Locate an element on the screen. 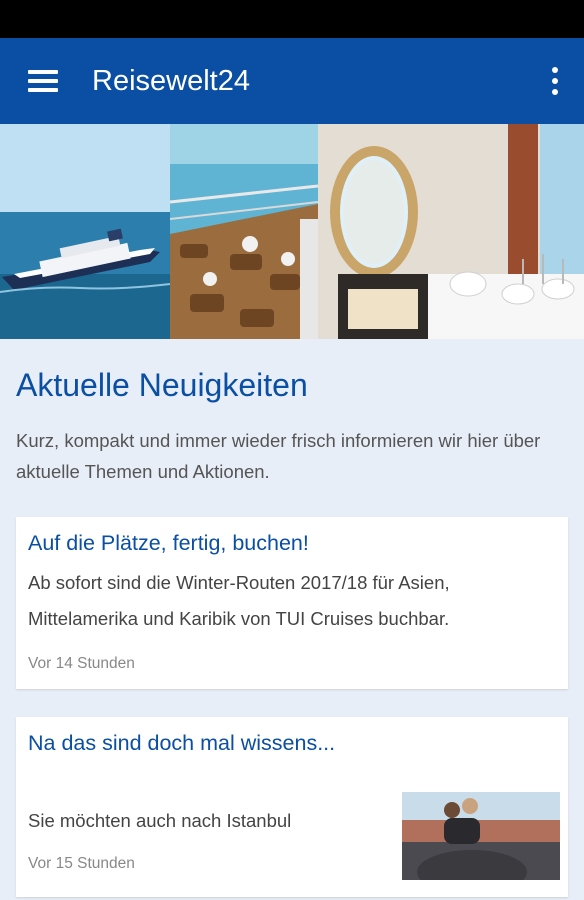 The image size is (584, 900). more-vert-icon is located at coordinates (555, 81).